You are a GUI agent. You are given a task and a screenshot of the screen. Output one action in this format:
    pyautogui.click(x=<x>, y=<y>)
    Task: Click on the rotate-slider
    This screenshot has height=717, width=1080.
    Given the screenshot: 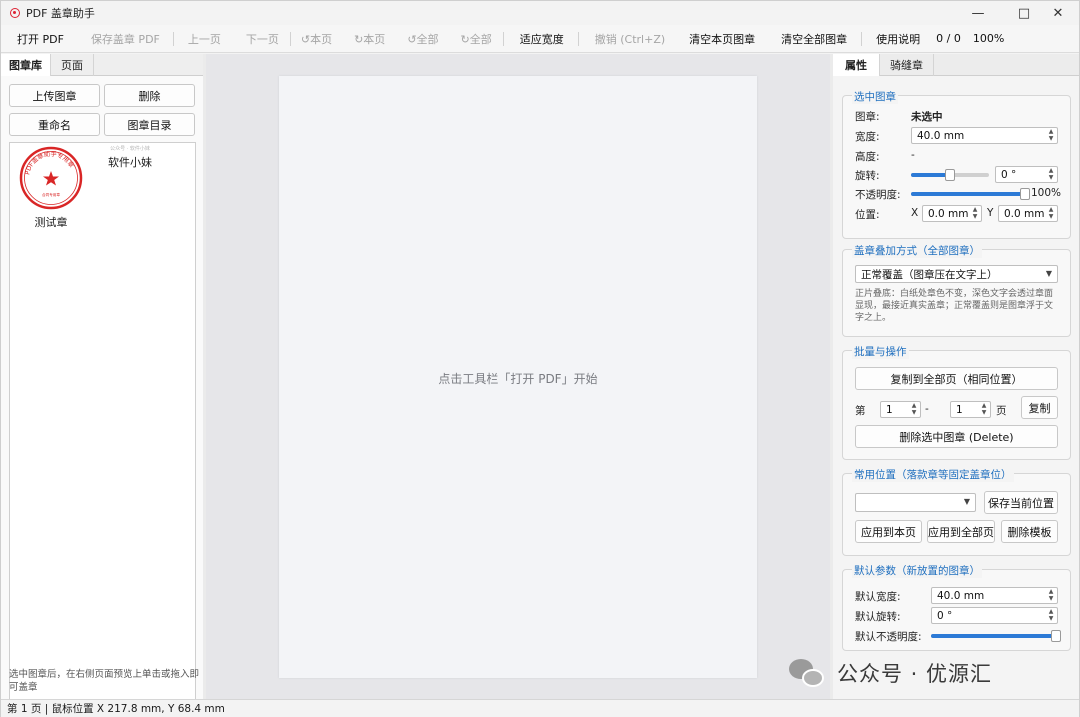 What is the action you would take?
    pyautogui.click(x=950, y=175)
    